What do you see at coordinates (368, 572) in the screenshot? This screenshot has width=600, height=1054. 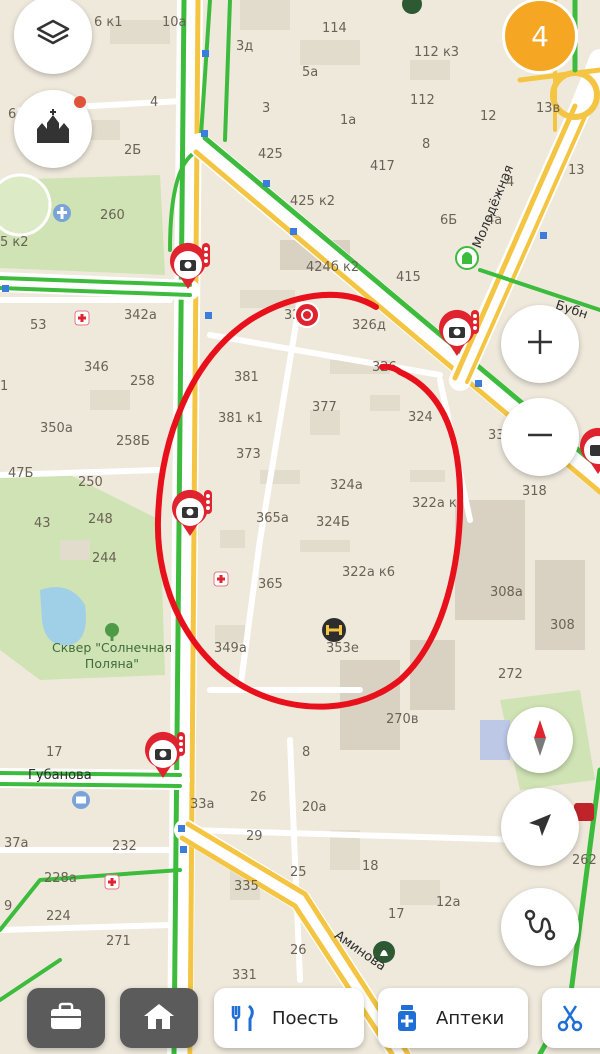 I see `label-322ak6: 322а к6` at bounding box center [368, 572].